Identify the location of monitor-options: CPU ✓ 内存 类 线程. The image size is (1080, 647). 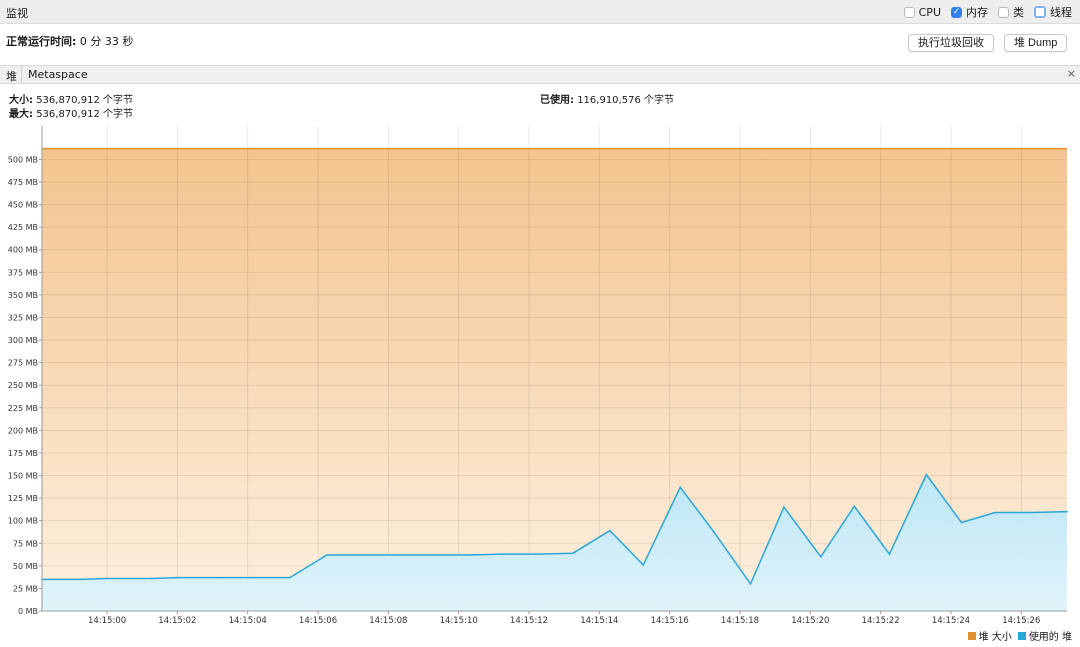
(983, 12).